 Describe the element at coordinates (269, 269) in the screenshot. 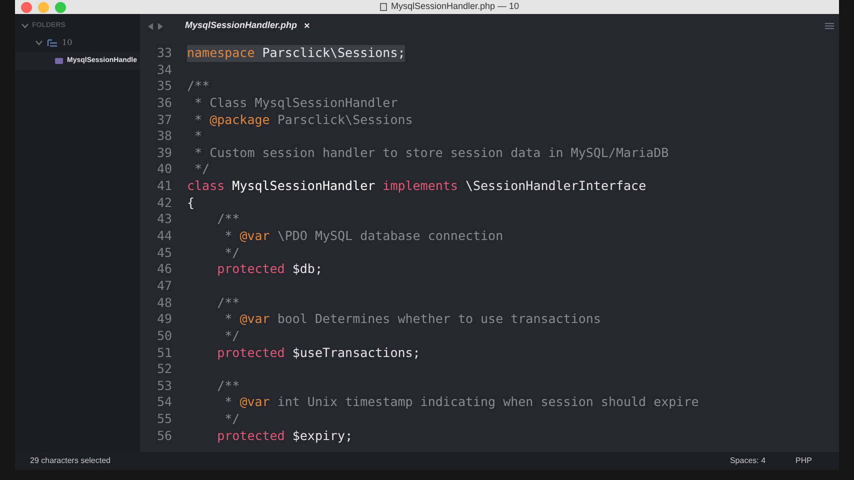

I see `code-line: protected $db;` at that location.